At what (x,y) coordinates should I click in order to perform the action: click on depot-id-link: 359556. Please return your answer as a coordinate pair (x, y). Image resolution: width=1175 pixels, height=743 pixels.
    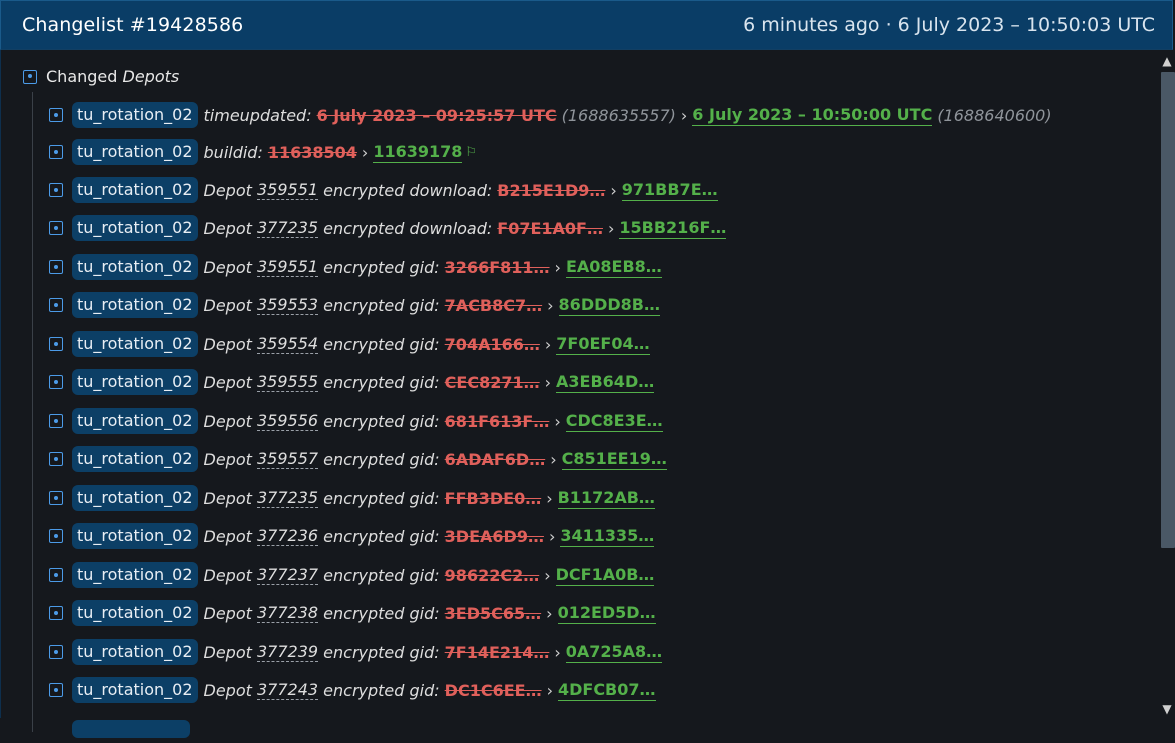
    Looking at the image, I should click on (288, 421).